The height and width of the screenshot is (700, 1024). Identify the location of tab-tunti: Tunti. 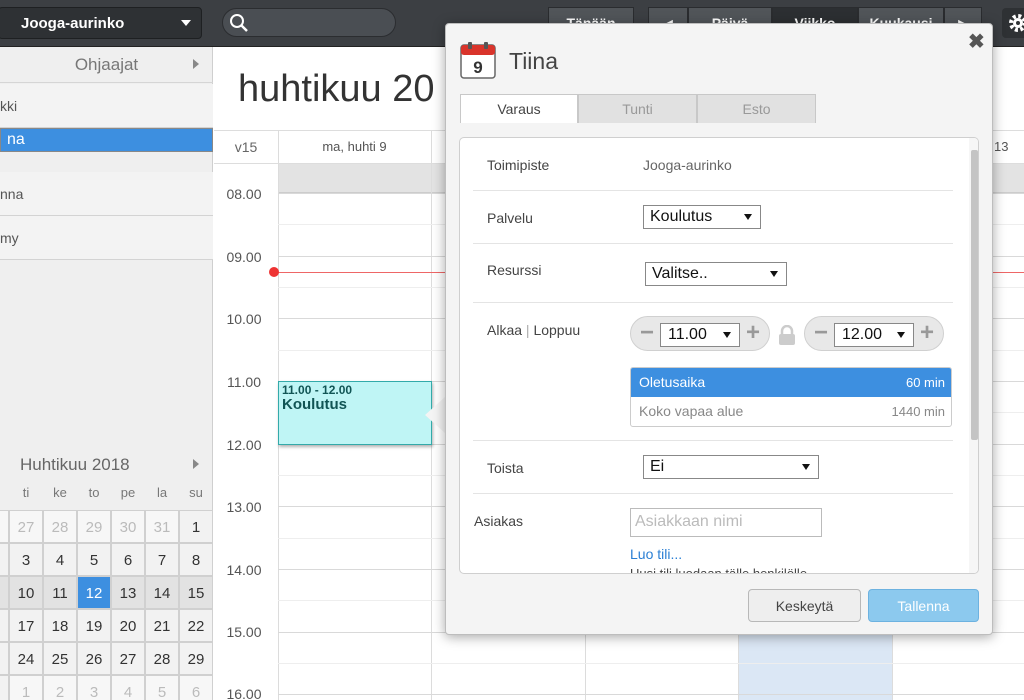
(637, 108).